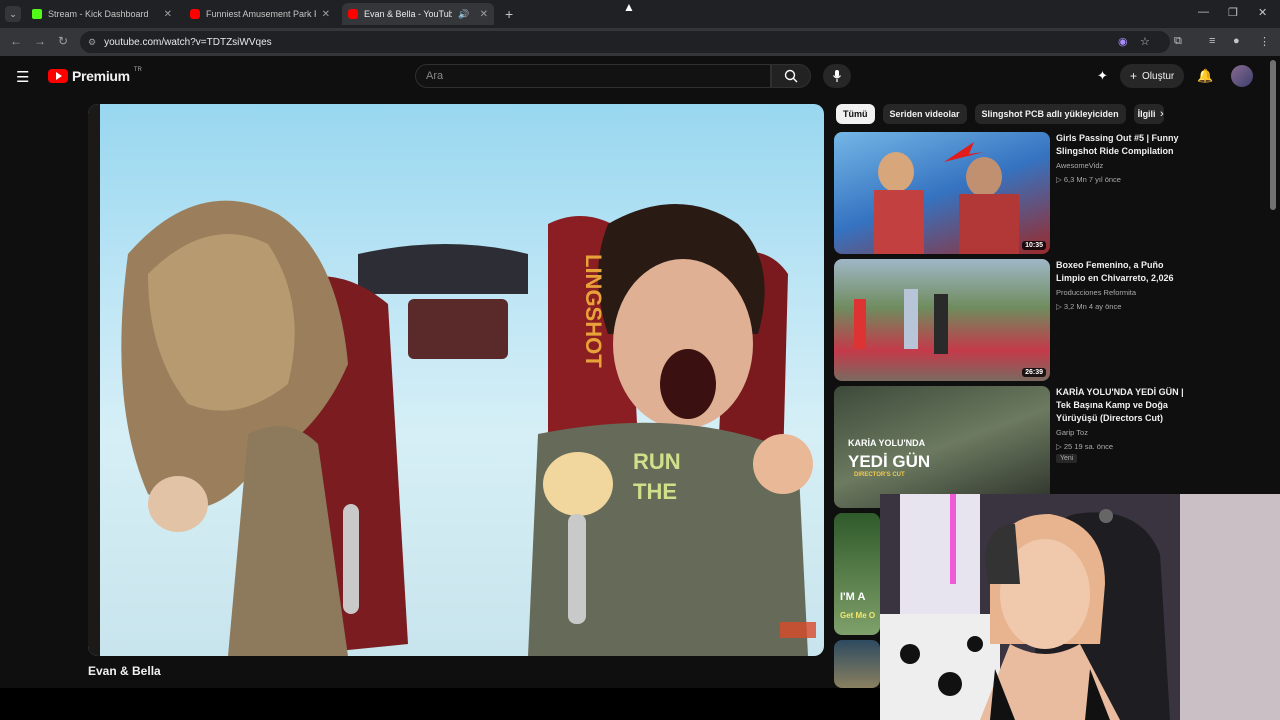 The height and width of the screenshot is (720, 1280). I want to click on close-window-icon: ✕, so click(1262, 12).